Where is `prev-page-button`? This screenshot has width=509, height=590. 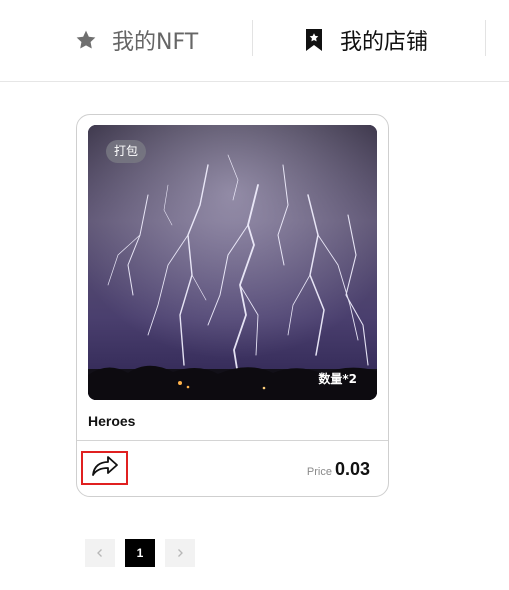 prev-page-button is located at coordinates (100, 553).